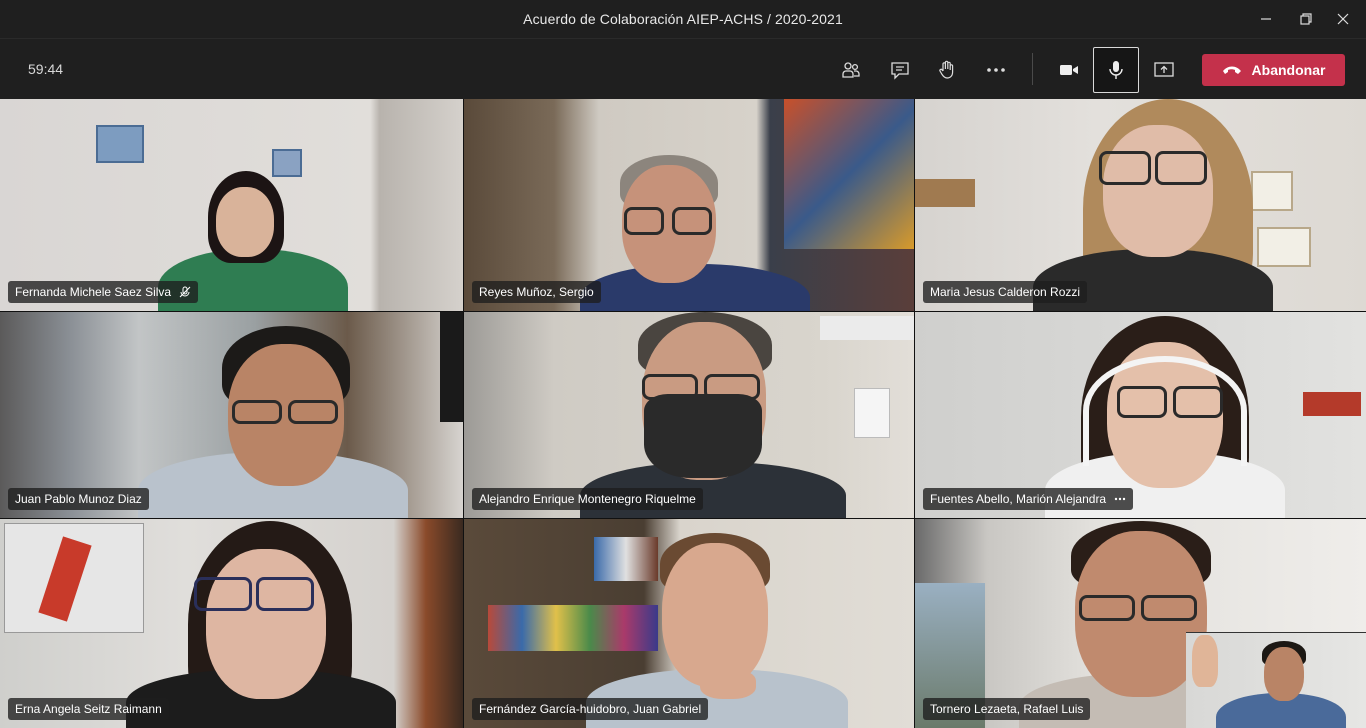 The height and width of the screenshot is (728, 1366). What do you see at coordinates (93, 292) in the screenshot?
I see `participant-name: Fernanda Michele Saez Silva` at bounding box center [93, 292].